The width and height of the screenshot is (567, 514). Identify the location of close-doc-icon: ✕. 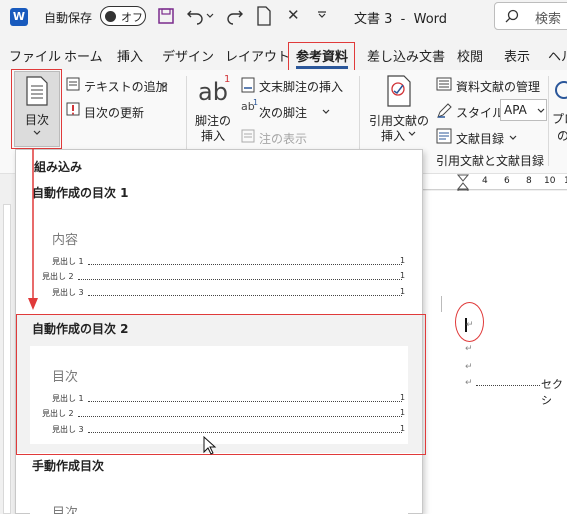
(293, 15).